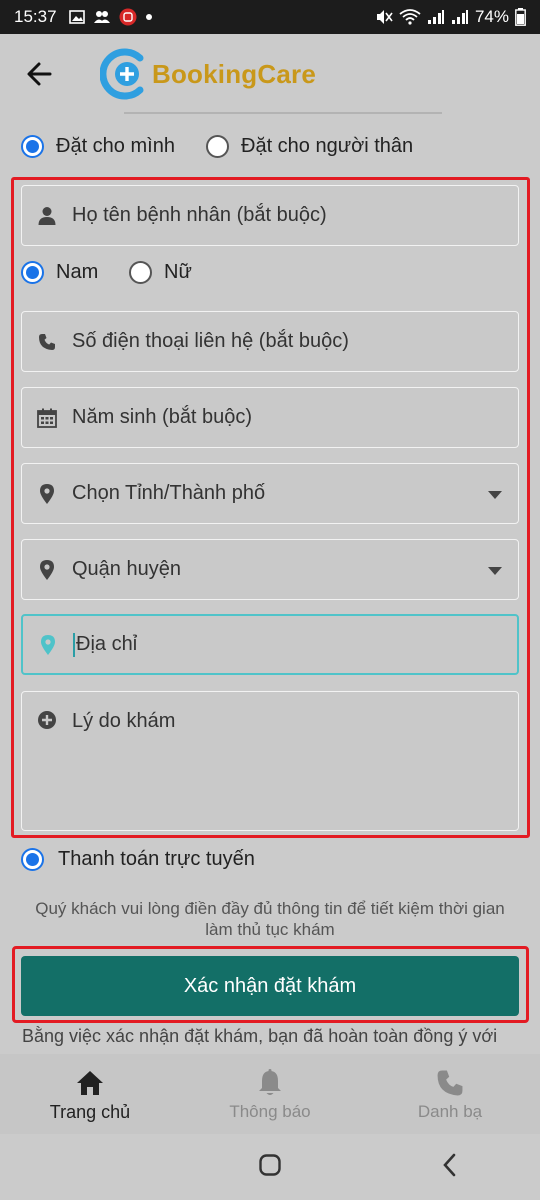 This screenshot has height=1200, width=540. I want to click on booking-for-relative-label: Đặt cho người thân, so click(327, 146).